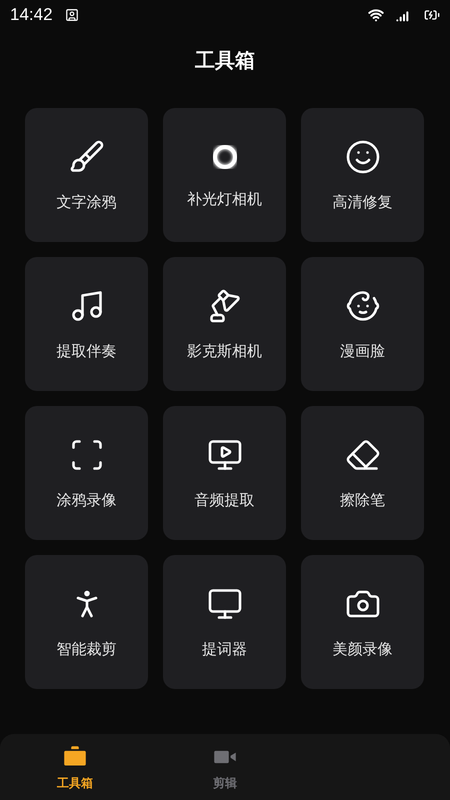 The image size is (450, 800). I want to click on tool-card: 音频提取, so click(224, 473).